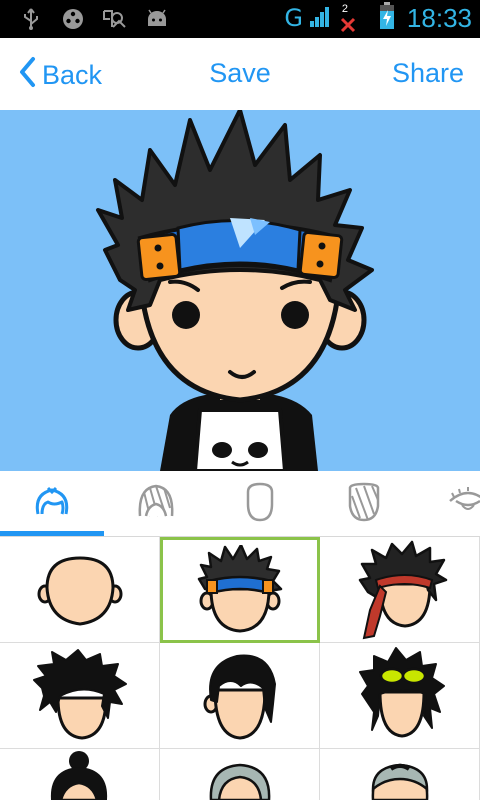  I want to click on tab-face, so click(260, 504).